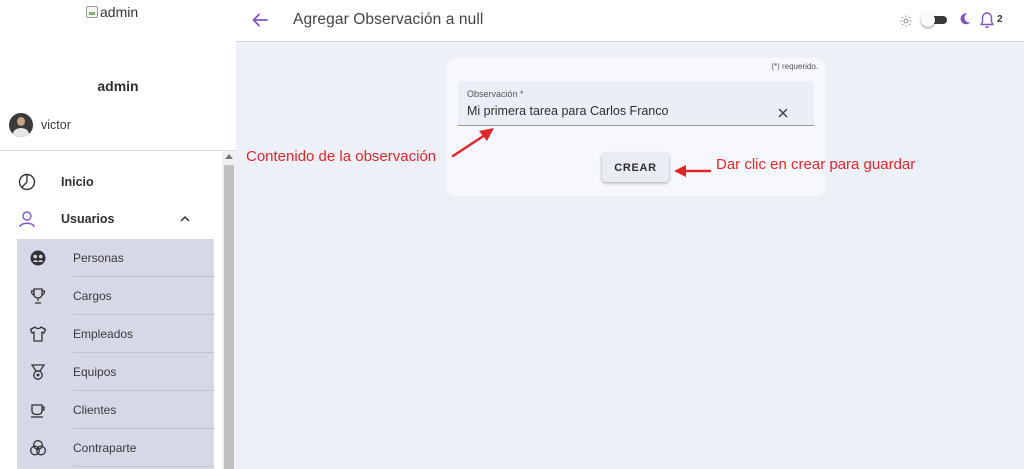 The image size is (1024, 469). I want to click on sidebar-item-label: Contraparte, so click(105, 448).